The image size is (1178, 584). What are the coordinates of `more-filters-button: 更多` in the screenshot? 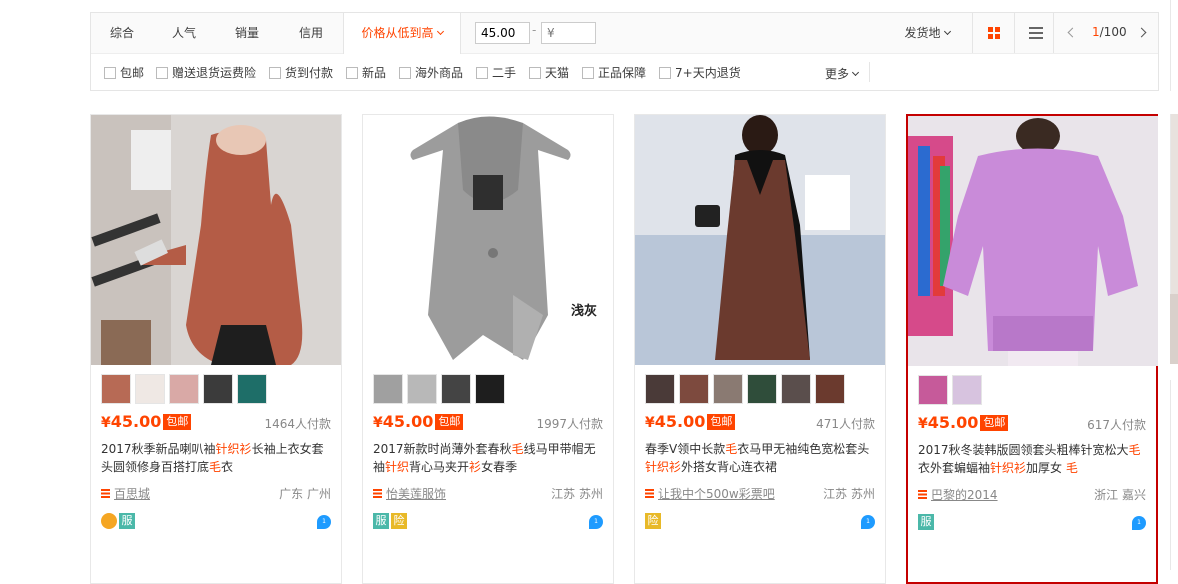 It's located at (842, 73).